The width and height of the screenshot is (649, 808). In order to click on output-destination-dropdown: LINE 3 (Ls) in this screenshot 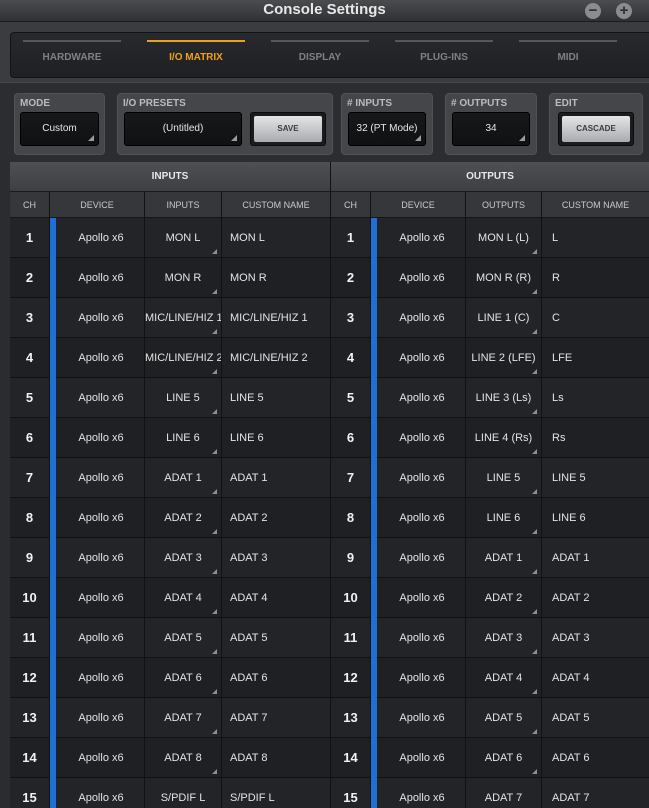, I will do `click(503, 398)`.